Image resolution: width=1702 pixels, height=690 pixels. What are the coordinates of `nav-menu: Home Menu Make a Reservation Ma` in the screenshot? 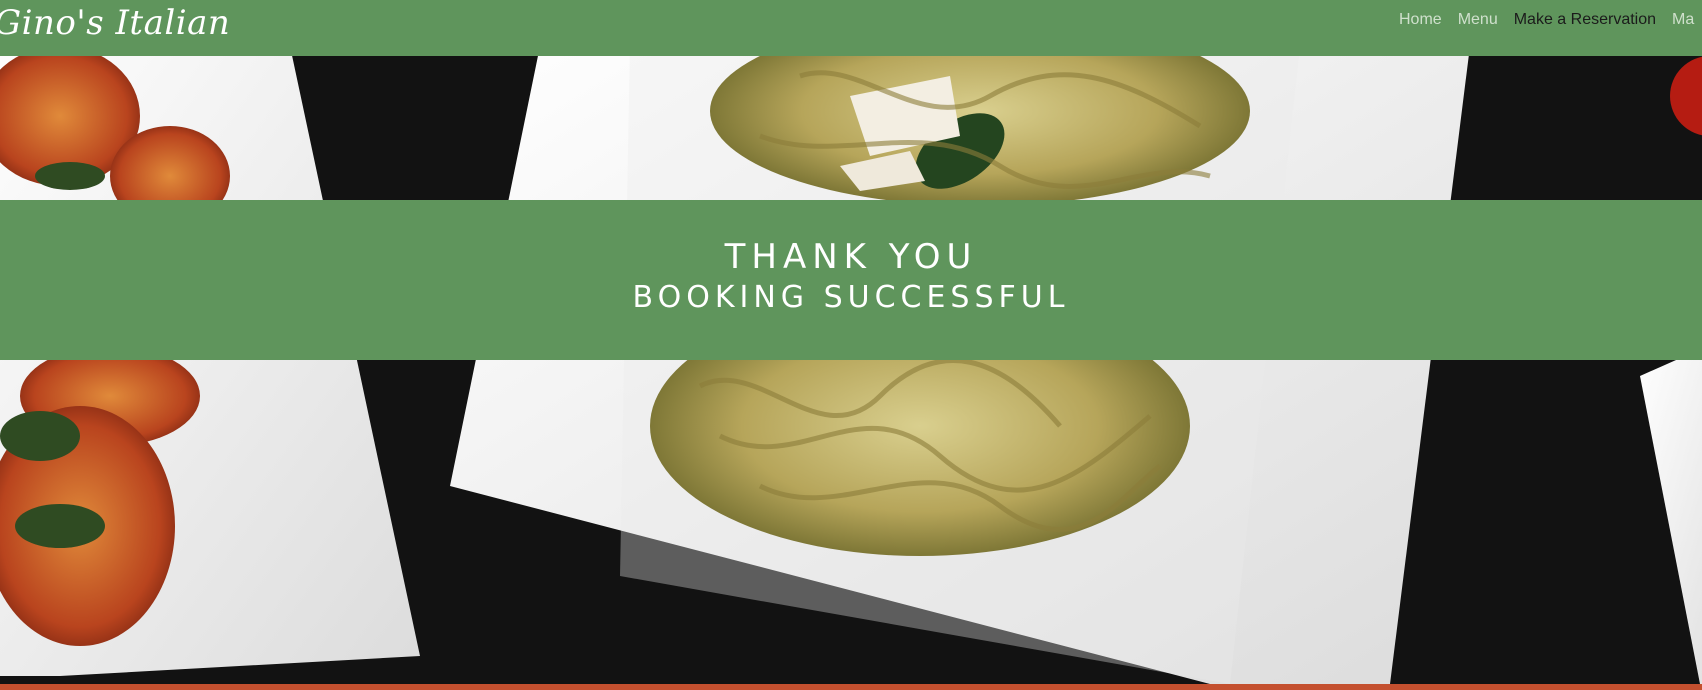 It's located at (1550, 20).